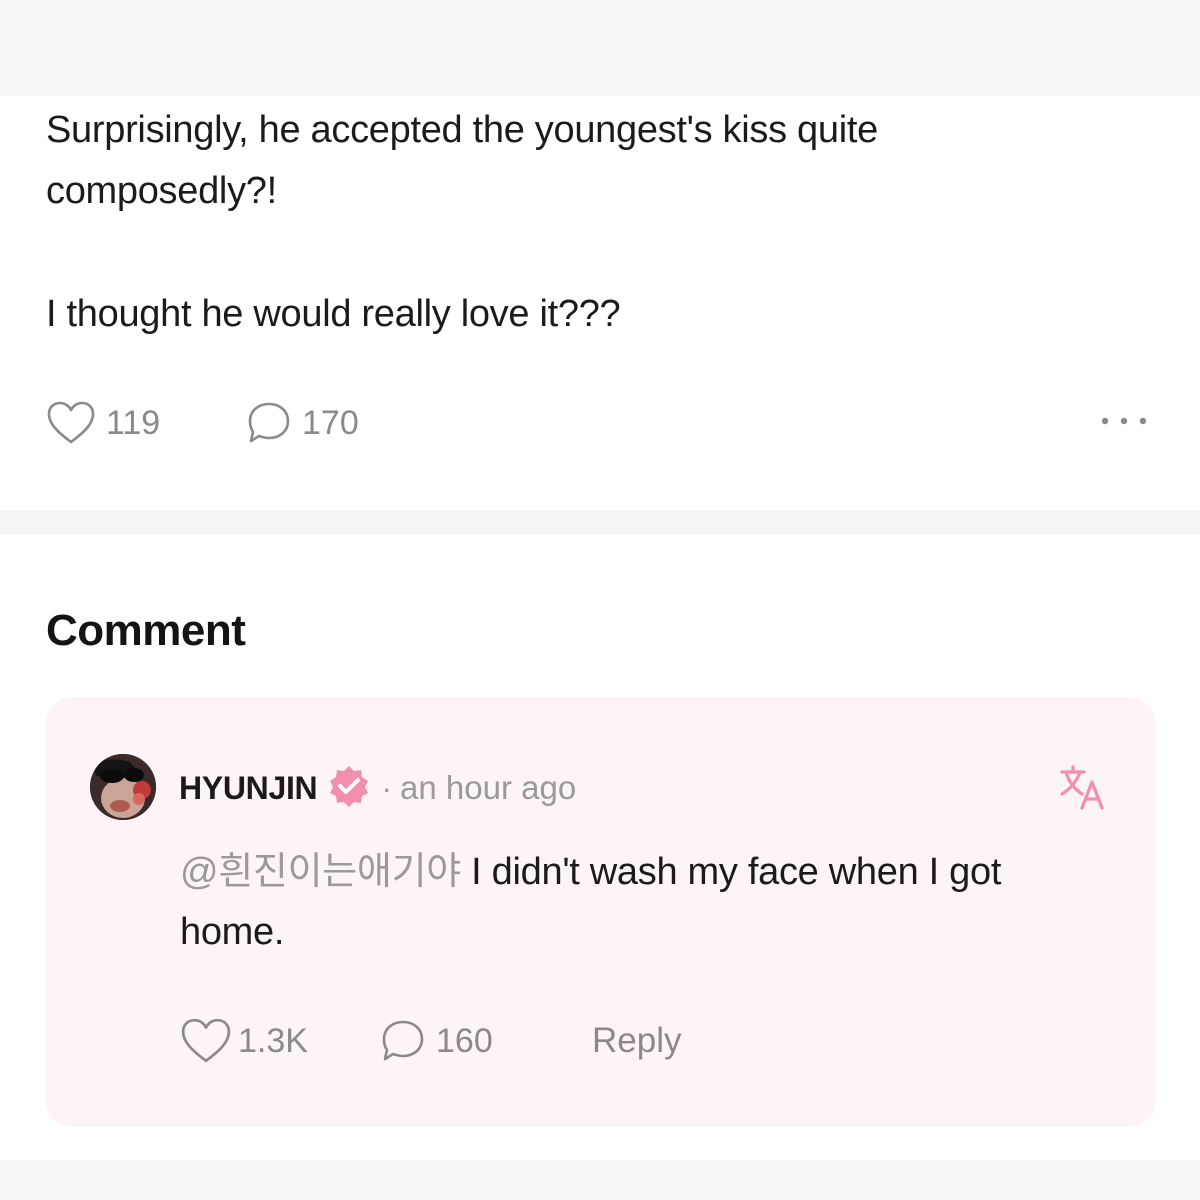 This screenshot has width=1200, height=1200. What do you see at coordinates (600, 522) in the screenshot?
I see `section-divider` at bounding box center [600, 522].